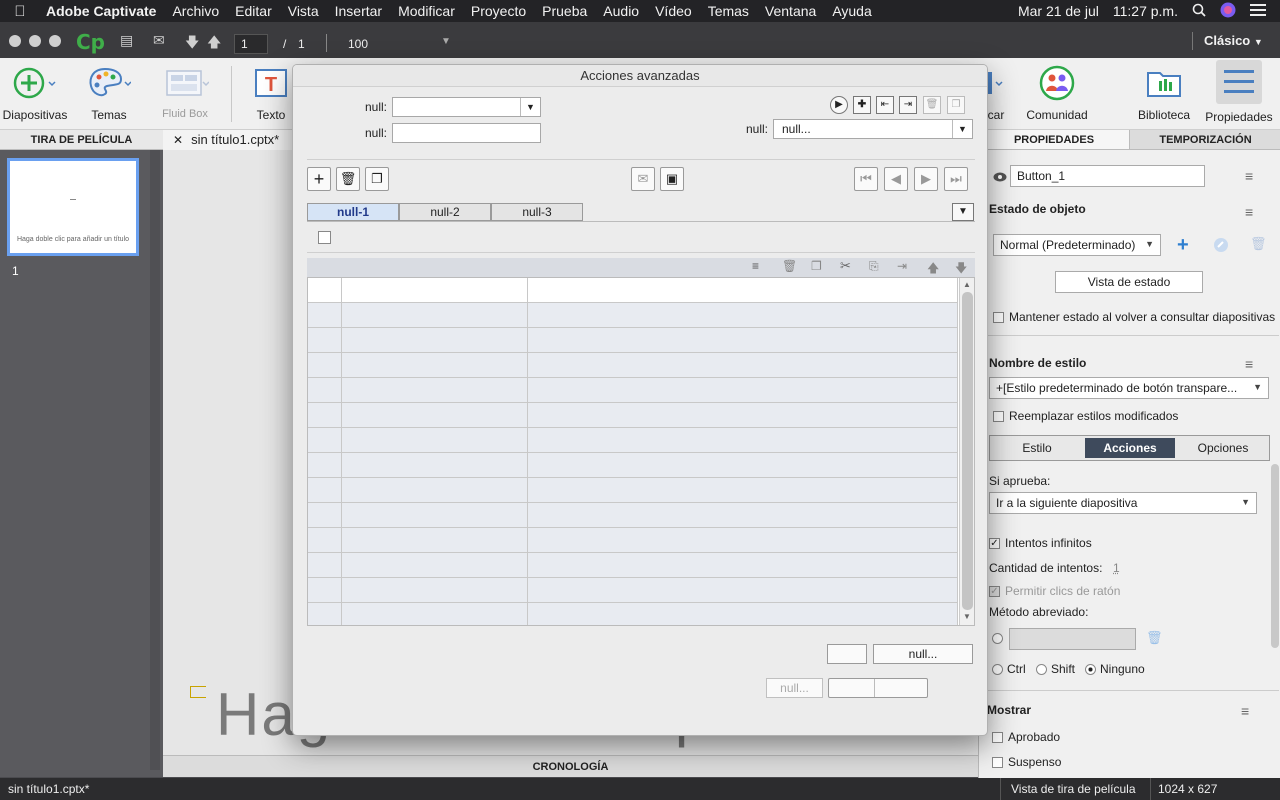 This screenshot has width=1280, height=800. What do you see at coordinates (896, 179) in the screenshot?
I see `previous-decision-icon: ◀` at bounding box center [896, 179].